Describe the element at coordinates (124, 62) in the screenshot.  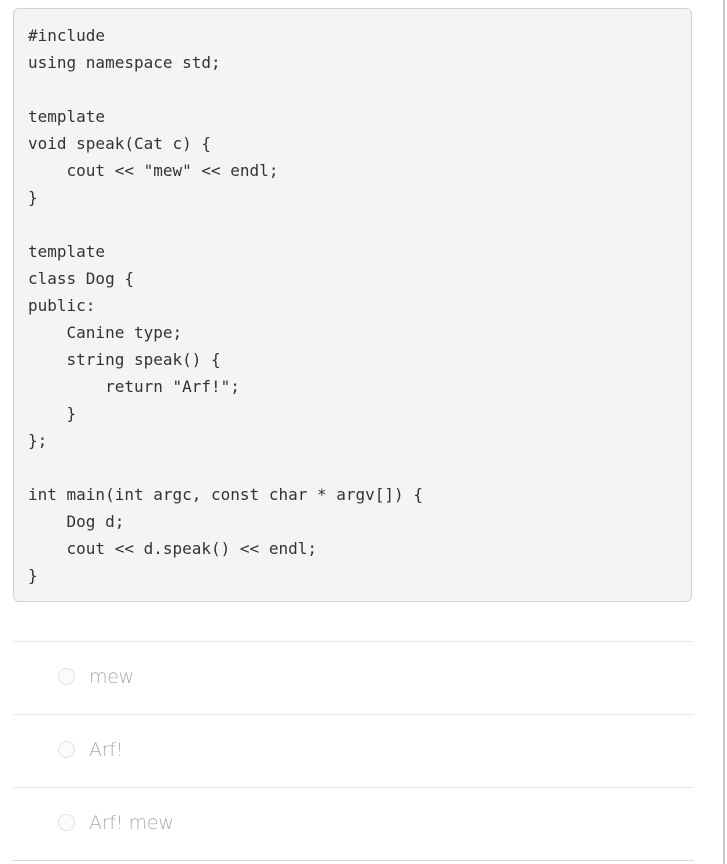
I see `code-line: using namespace std;` at that location.